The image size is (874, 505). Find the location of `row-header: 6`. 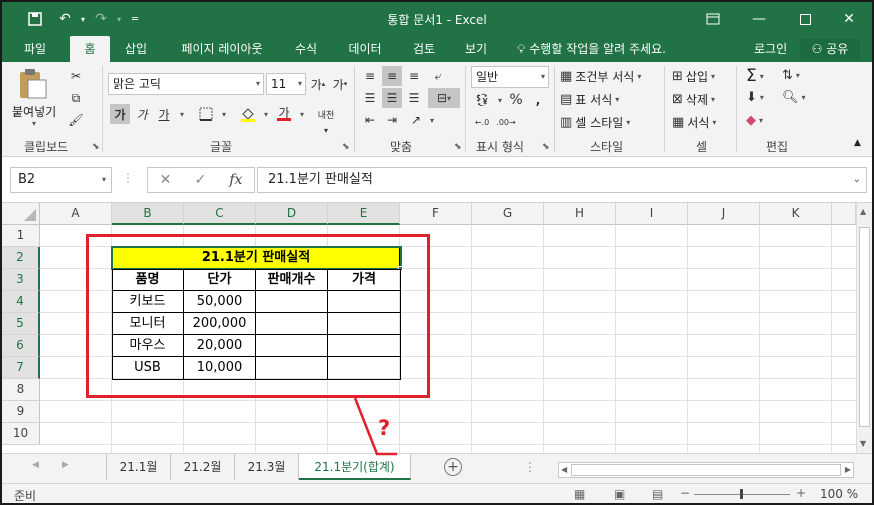

row-header: 6 is located at coordinates (21, 346).